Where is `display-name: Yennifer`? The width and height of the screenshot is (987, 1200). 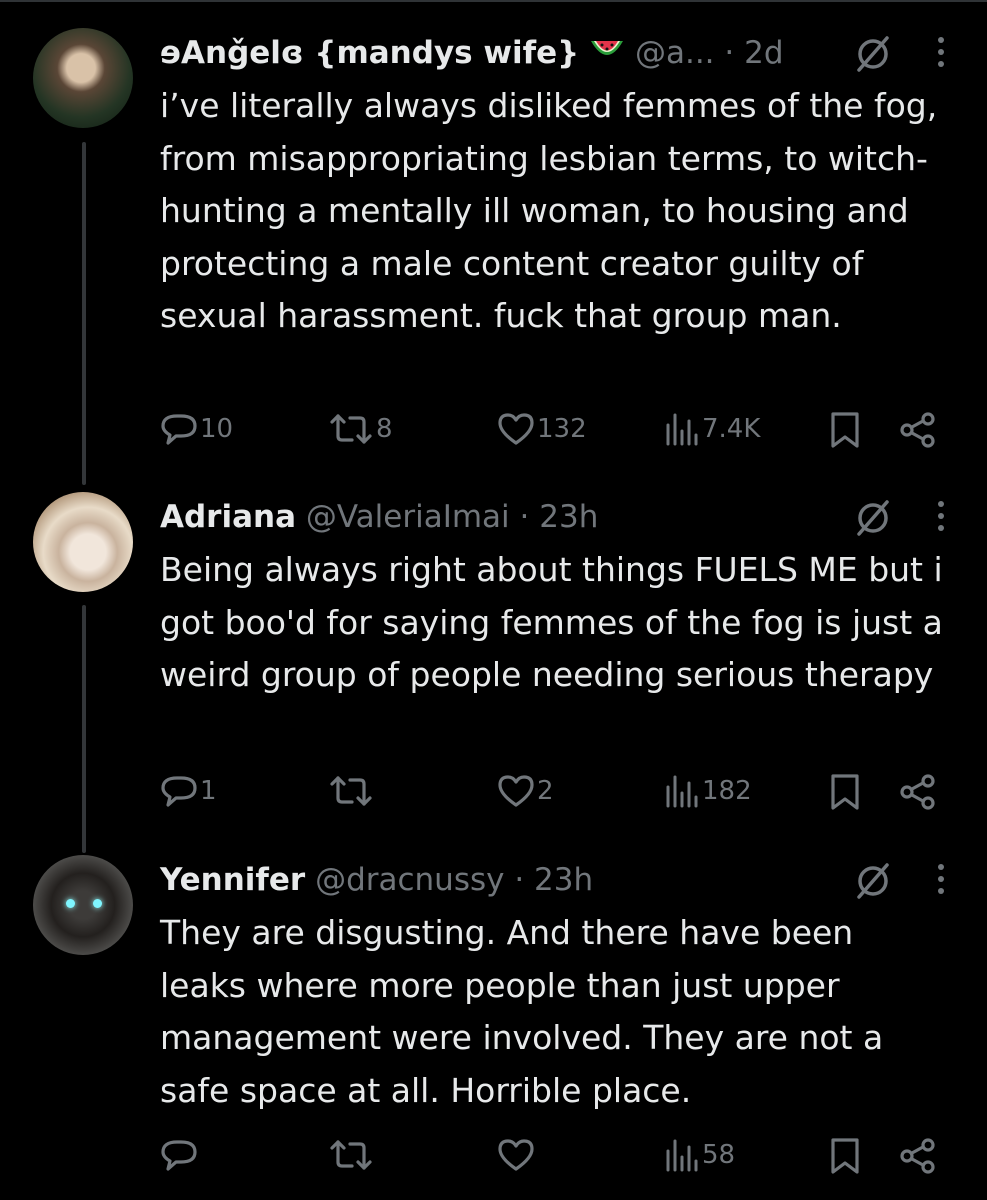
display-name: Yennifer is located at coordinates (232, 880).